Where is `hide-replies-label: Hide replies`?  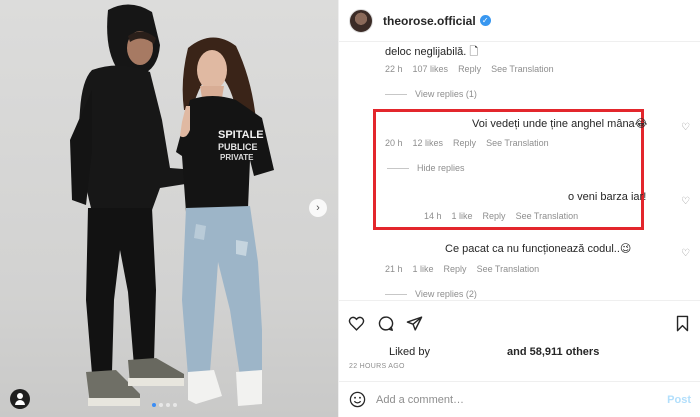 hide-replies-label: Hide replies is located at coordinates (441, 168).